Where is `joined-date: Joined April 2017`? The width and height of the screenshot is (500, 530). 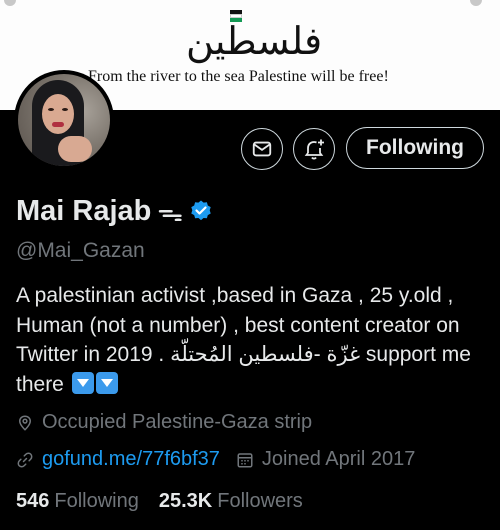
joined-date: Joined April 2017 is located at coordinates (325, 459).